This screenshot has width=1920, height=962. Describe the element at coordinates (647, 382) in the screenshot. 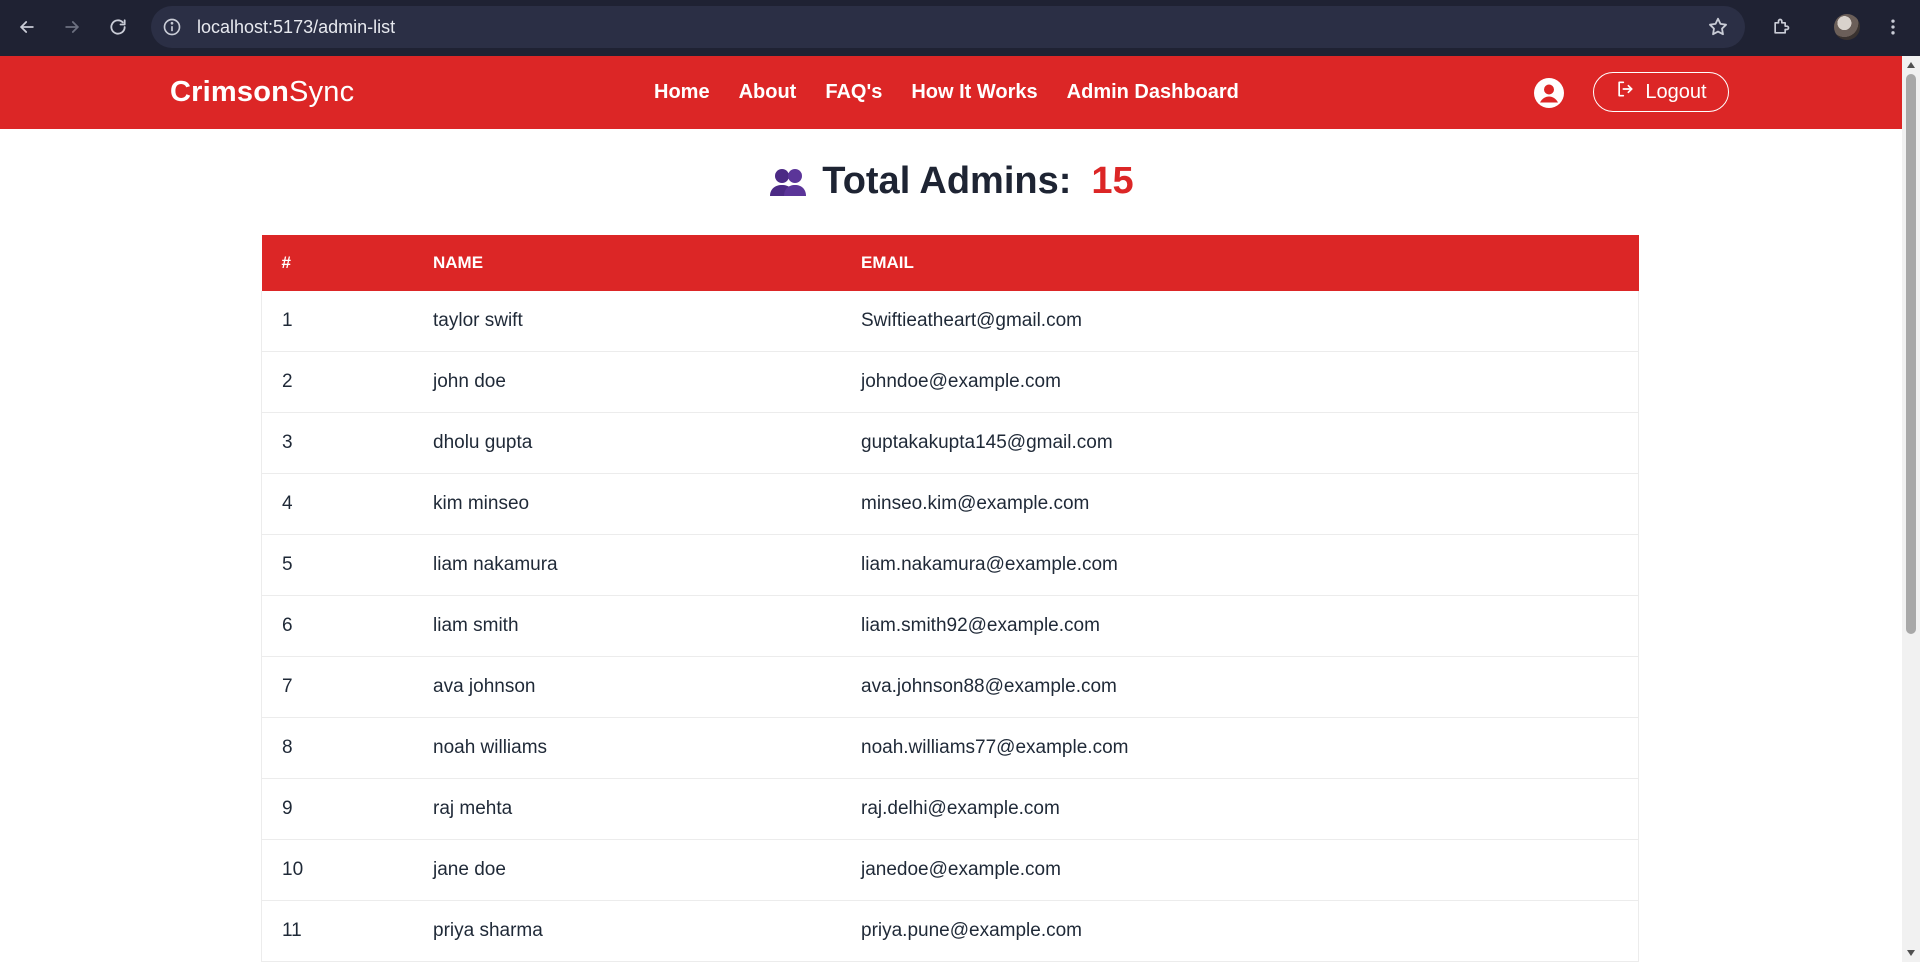

I see `cell-name: john doe` at that location.